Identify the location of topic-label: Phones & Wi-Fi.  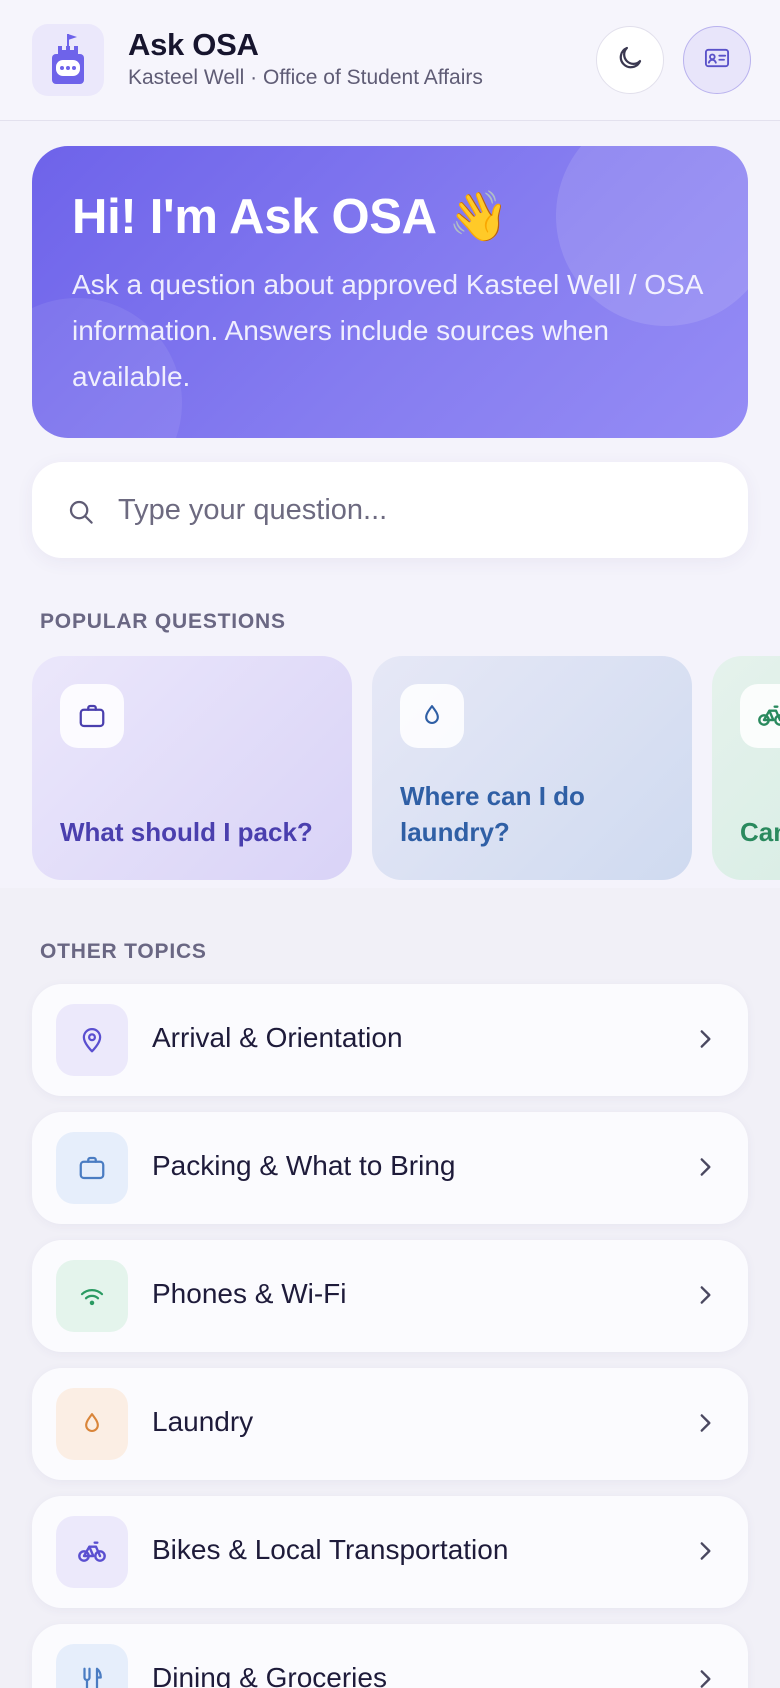
(249, 1293).